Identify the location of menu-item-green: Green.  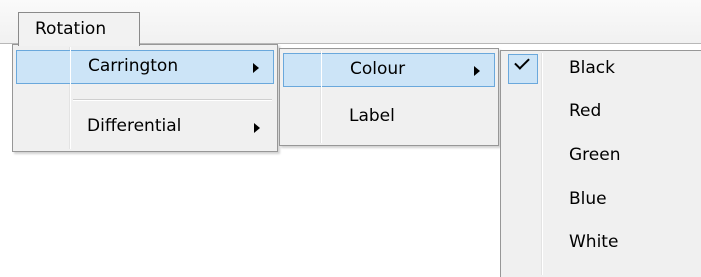
(601, 157).